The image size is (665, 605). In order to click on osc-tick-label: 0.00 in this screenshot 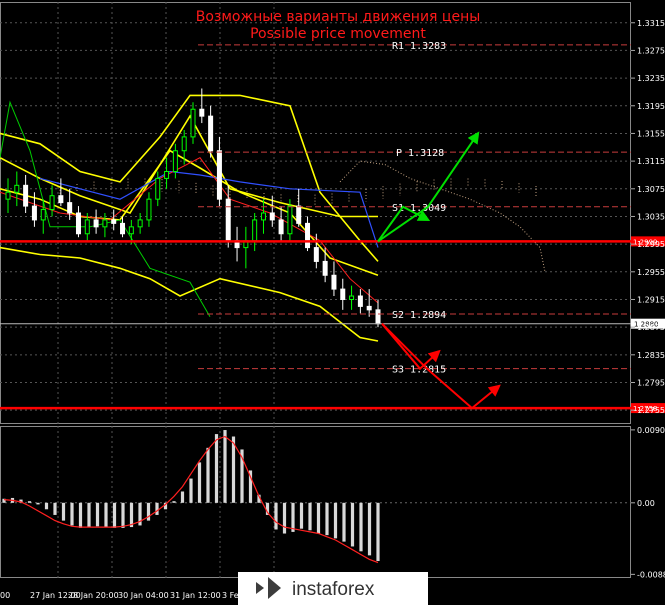, I will do `click(646, 503)`.